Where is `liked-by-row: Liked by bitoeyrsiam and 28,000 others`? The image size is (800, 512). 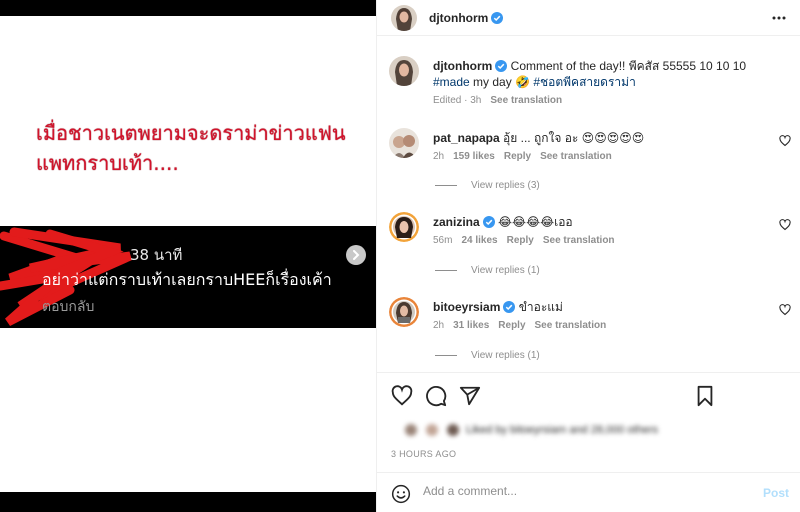 liked-by-row: Liked by bitoeyrsiam and 28,000 others is located at coordinates (525, 430).